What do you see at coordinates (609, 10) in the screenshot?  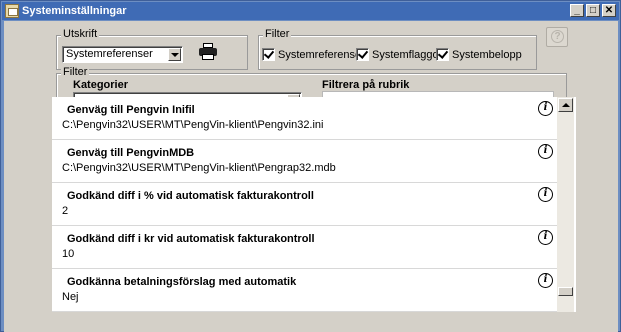 I see `close-button: ✕` at bounding box center [609, 10].